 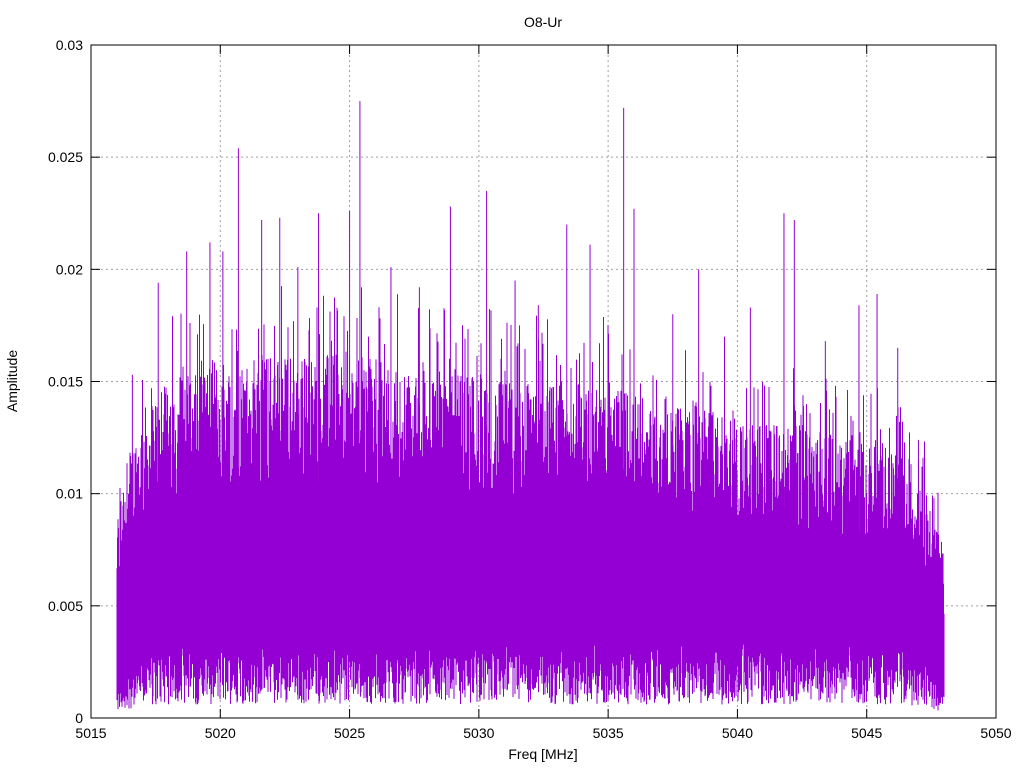 I want to click on y-tick-label: 0.03, so click(x=69, y=45).